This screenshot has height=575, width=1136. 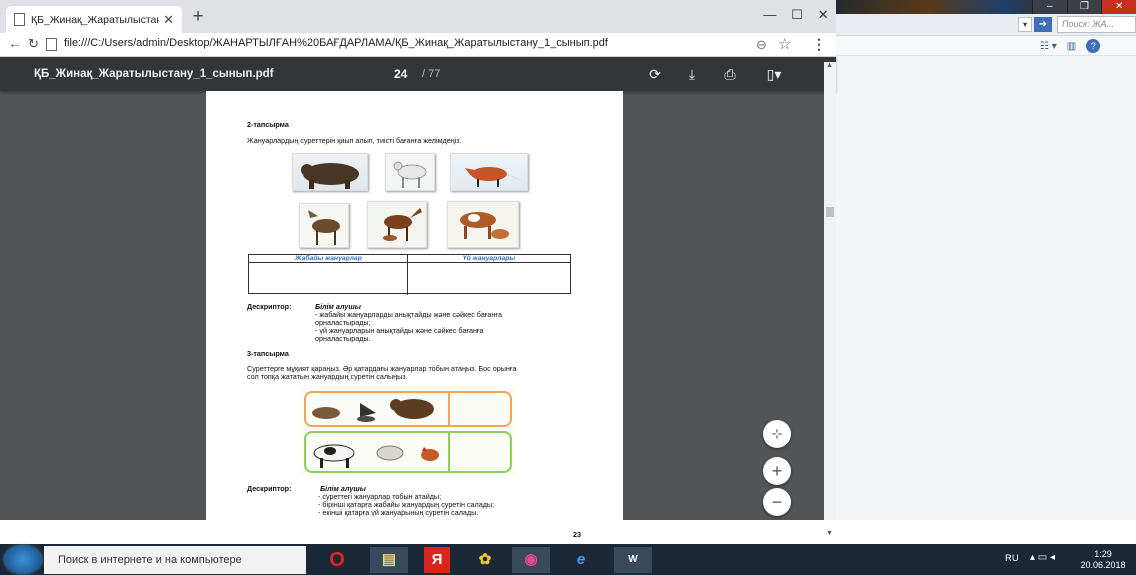 I want to click on bookmark-star-icon: ☆, so click(x=784, y=44).